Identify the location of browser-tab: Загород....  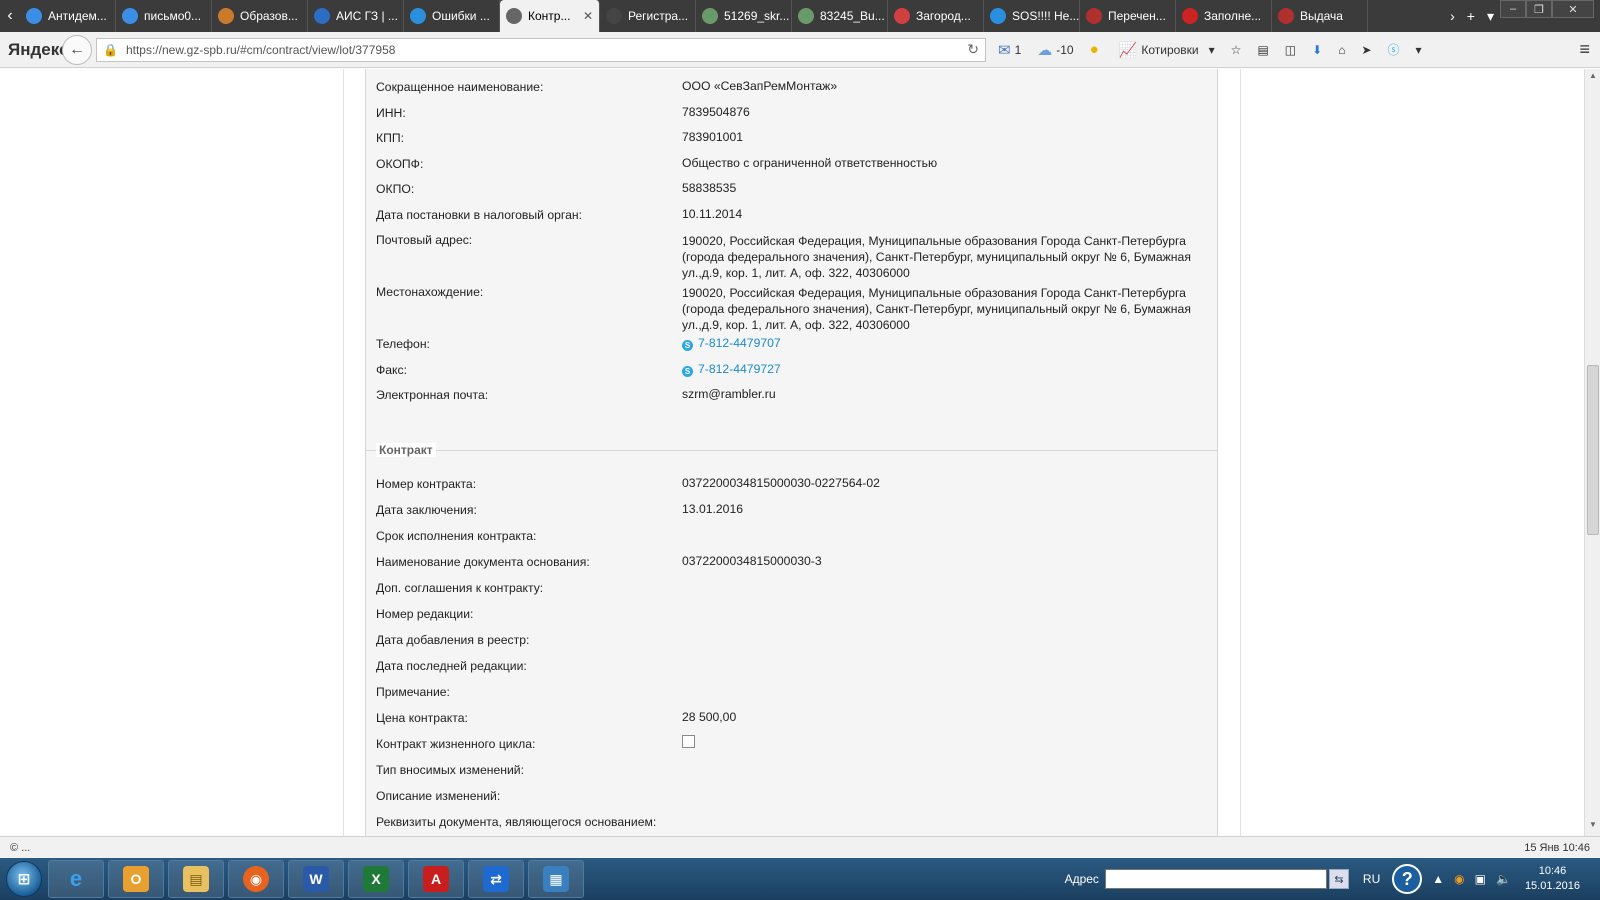
(936, 16).